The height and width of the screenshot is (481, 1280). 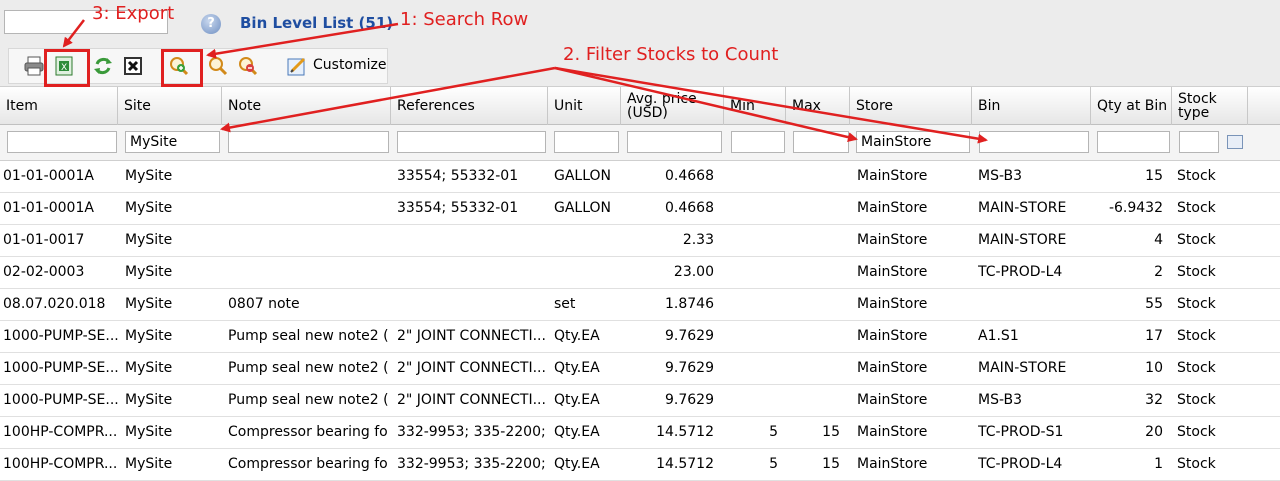 I want to click on customize-label: Customize, so click(x=350, y=65).